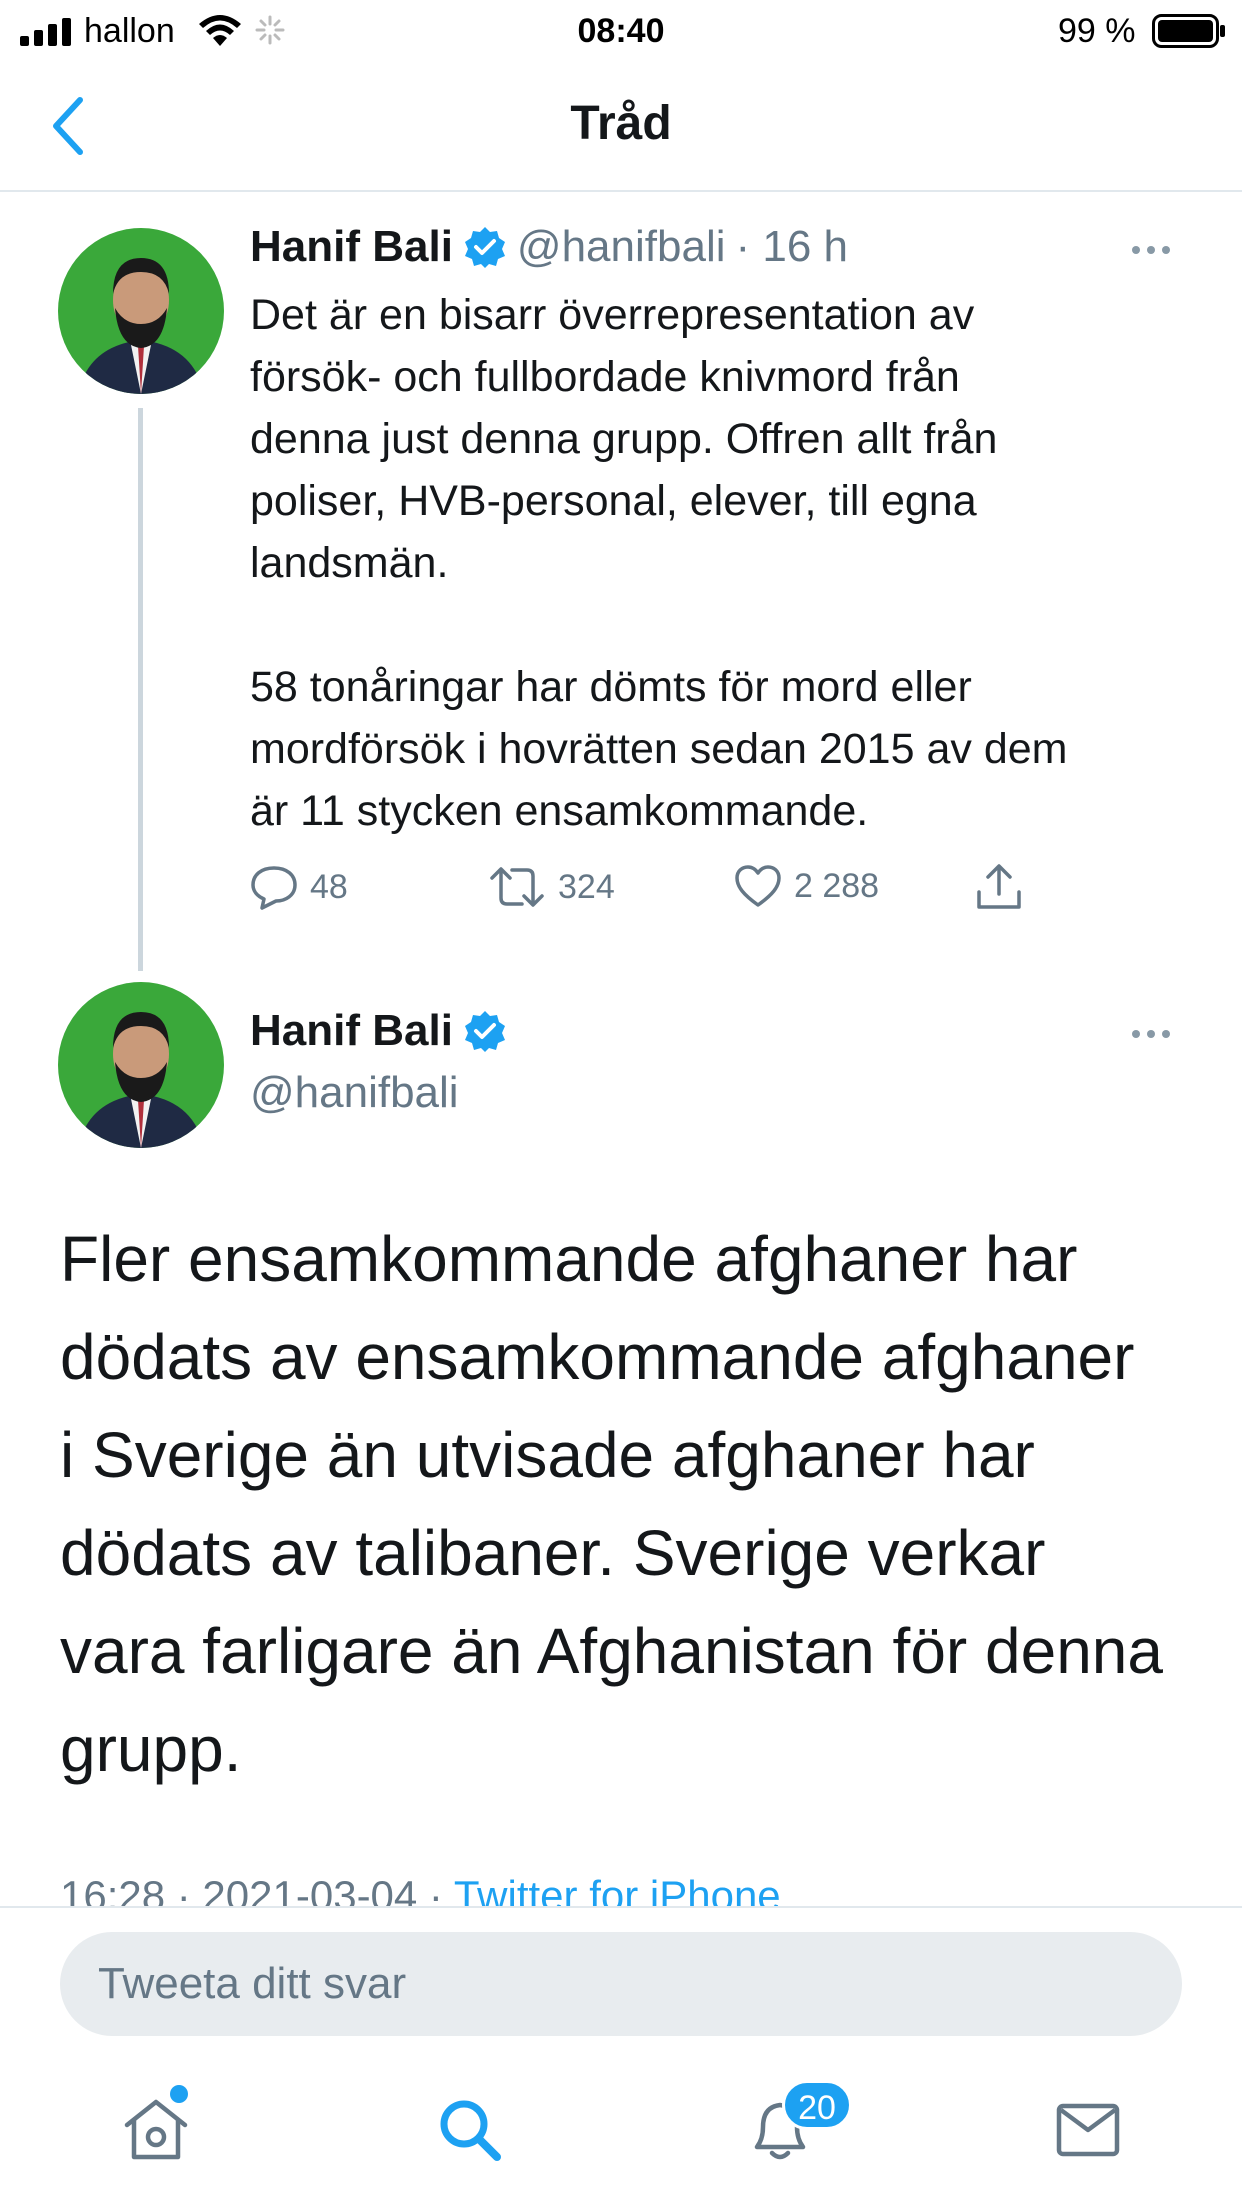 This screenshot has height=2208, width=1242. Describe the element at coordinates (140, 689) in the screenshot. I see `thread-connector-line` at that location.